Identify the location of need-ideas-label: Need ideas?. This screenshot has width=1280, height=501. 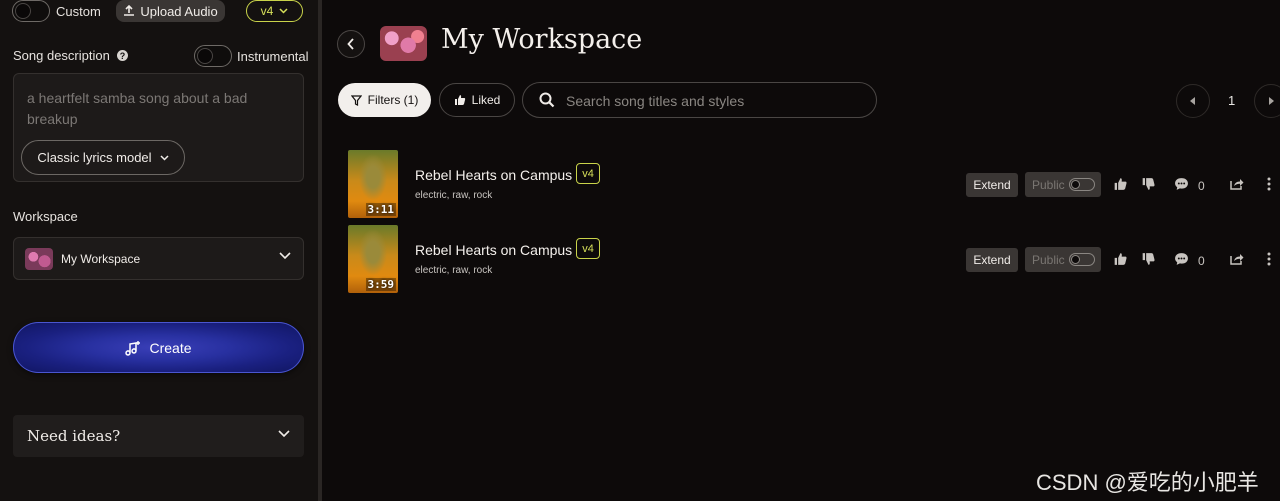
(74, 436).